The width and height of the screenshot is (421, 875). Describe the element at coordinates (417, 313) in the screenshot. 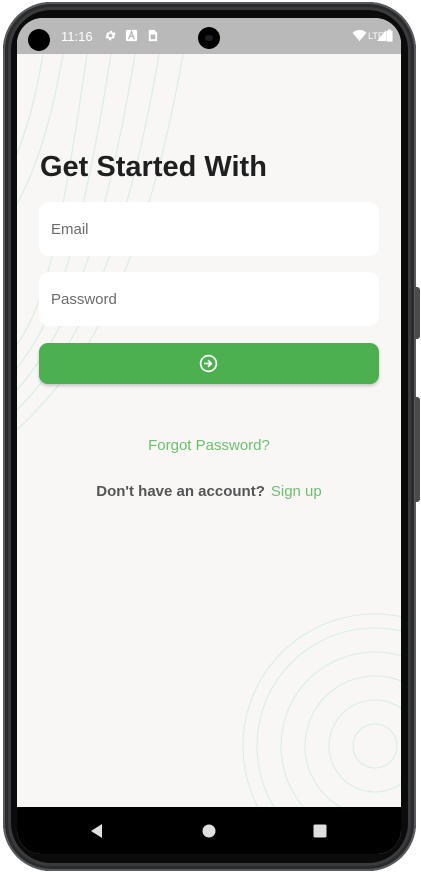

I see `volume-button` at that location.